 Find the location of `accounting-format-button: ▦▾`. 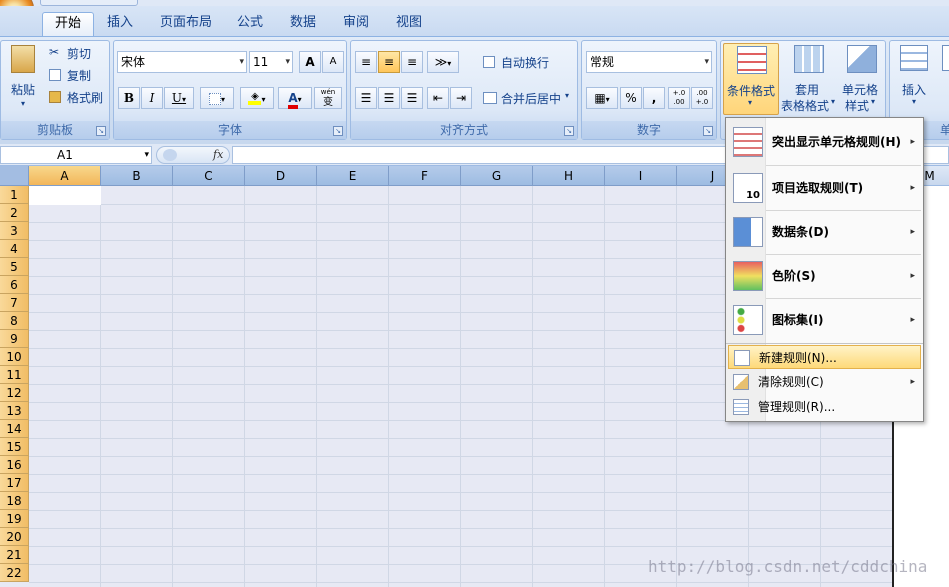

accounting-format-button: ▦▾ is located at coordinates (602, 98).